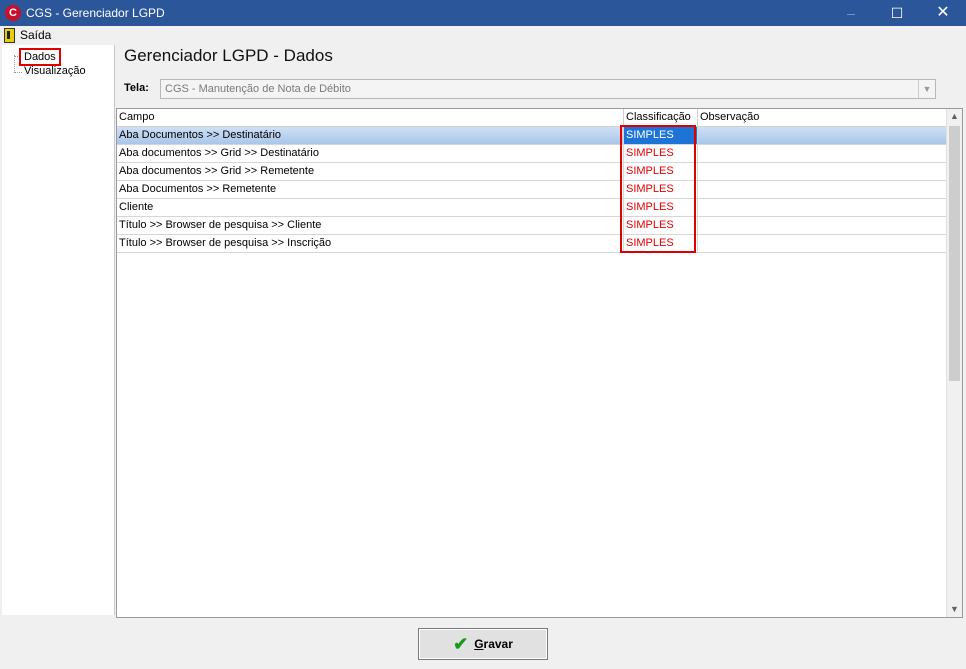  What do you see at coordinates (493, 644) in the screenshot?
I see `save-button-label: Gravar` at bounding box center [493, 644].